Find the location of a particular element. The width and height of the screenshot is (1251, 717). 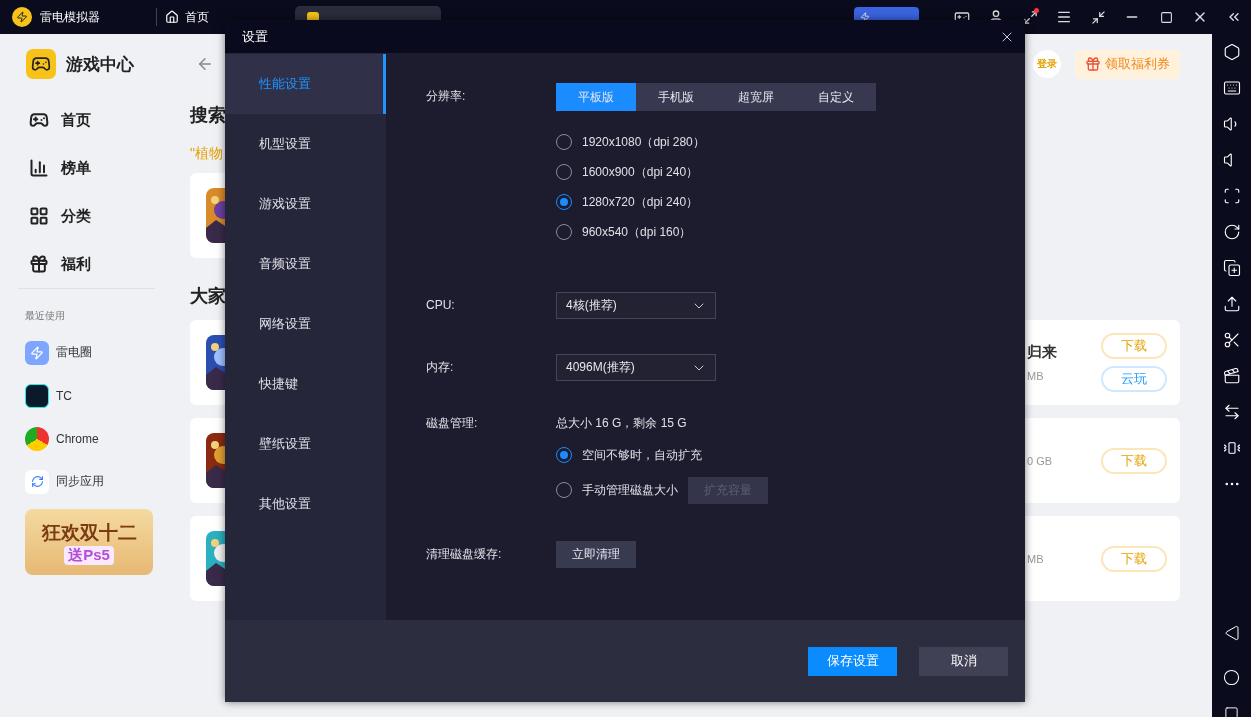

dialog-title: 设置 is located at coordinates (255, 36).